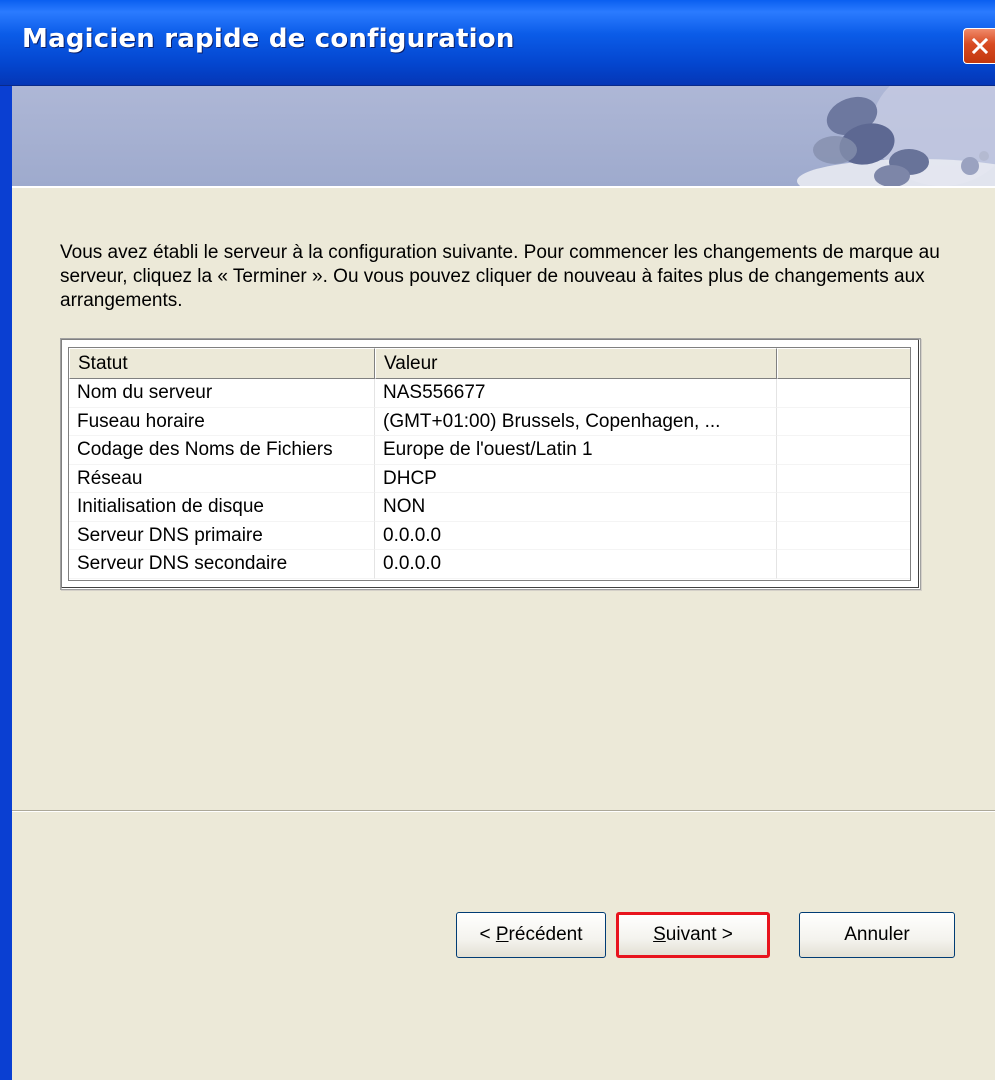 This screenshot has width=995, height=1080. What do you see at coordinates (576, 393) in the screenshot?
I see `cell-value: NAS556677` at bounding box center [576, 393].